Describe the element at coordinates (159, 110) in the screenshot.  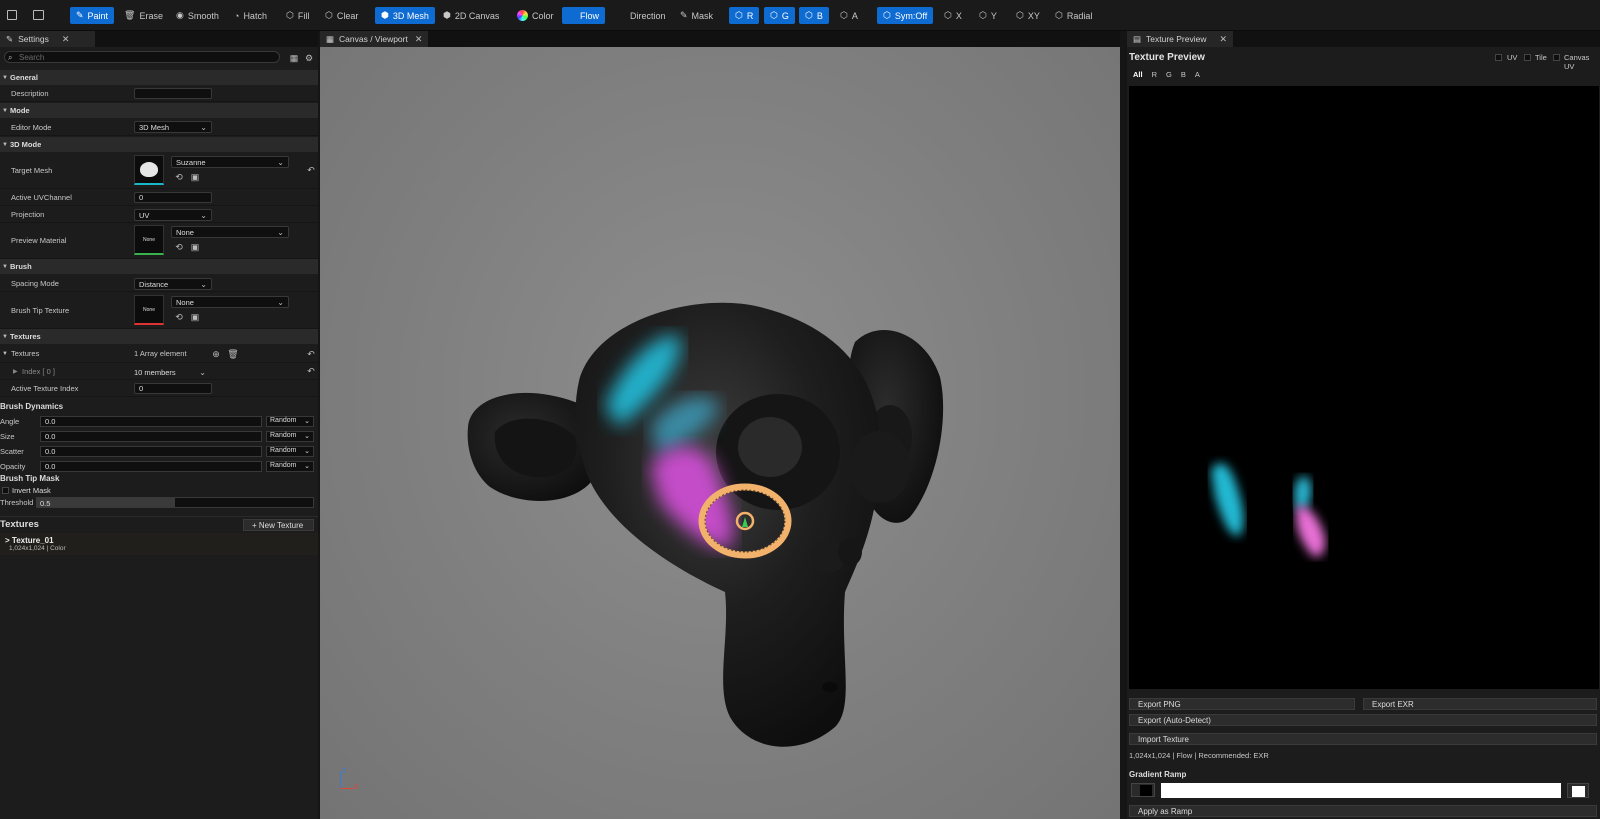
I see `section-mode: ▼ Mode` at that location.